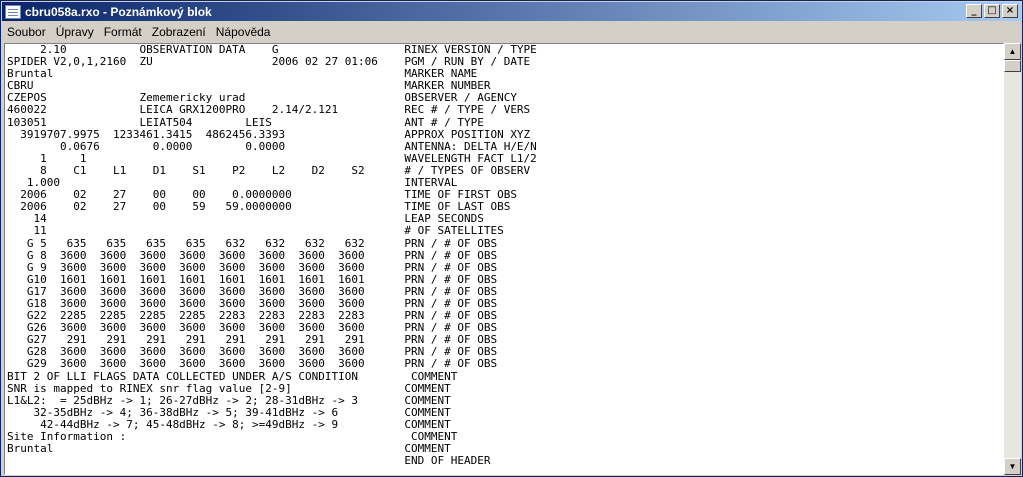 This screenshot has width=1023, height=477. Describe the element at coordinates (974, 11) in the screenshot. I see `minimize-button: _` at that location.